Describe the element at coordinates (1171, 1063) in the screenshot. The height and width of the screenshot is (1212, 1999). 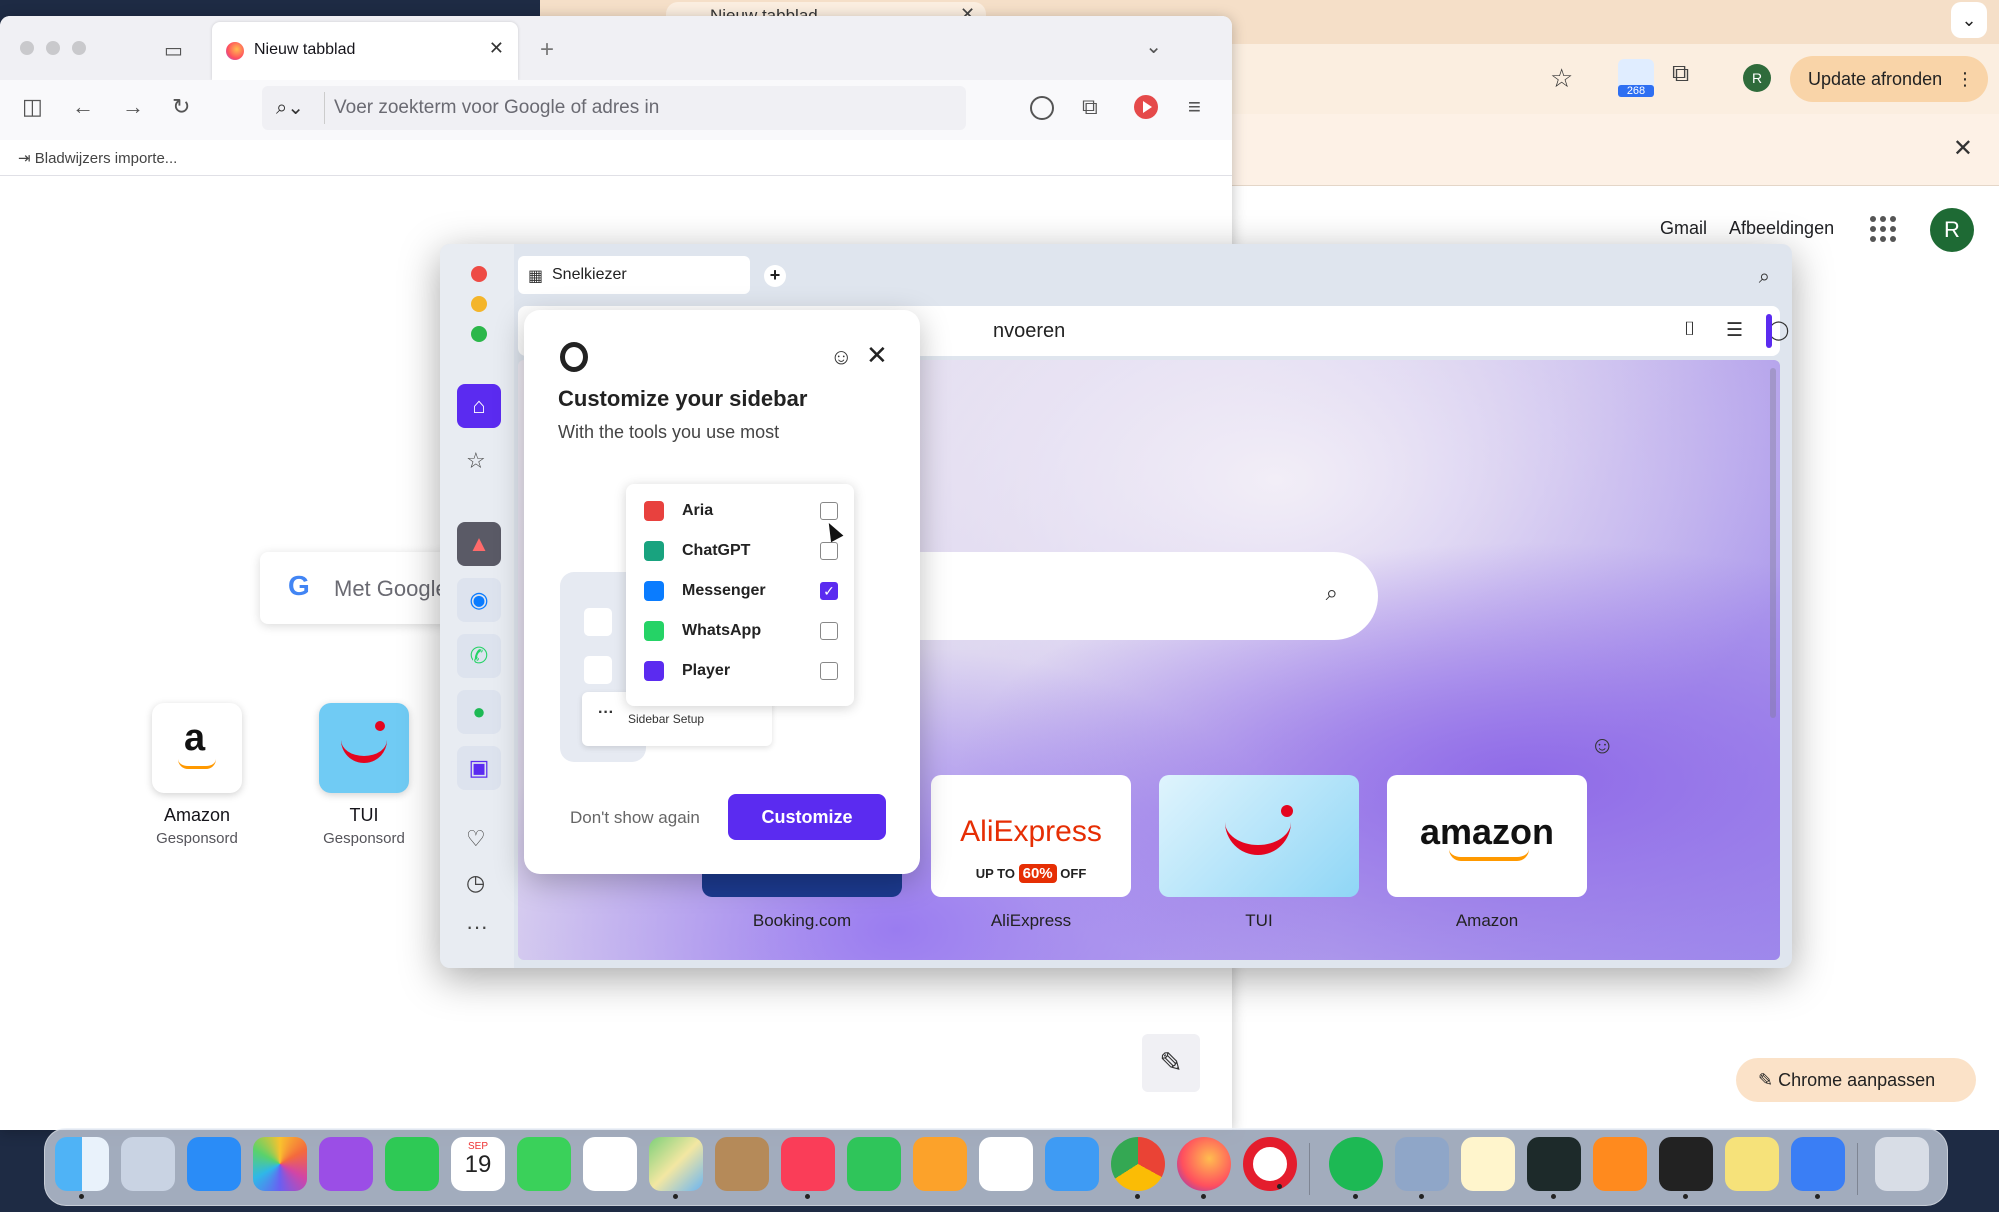
I see `customize-pencil-icon: ✎` at that location.